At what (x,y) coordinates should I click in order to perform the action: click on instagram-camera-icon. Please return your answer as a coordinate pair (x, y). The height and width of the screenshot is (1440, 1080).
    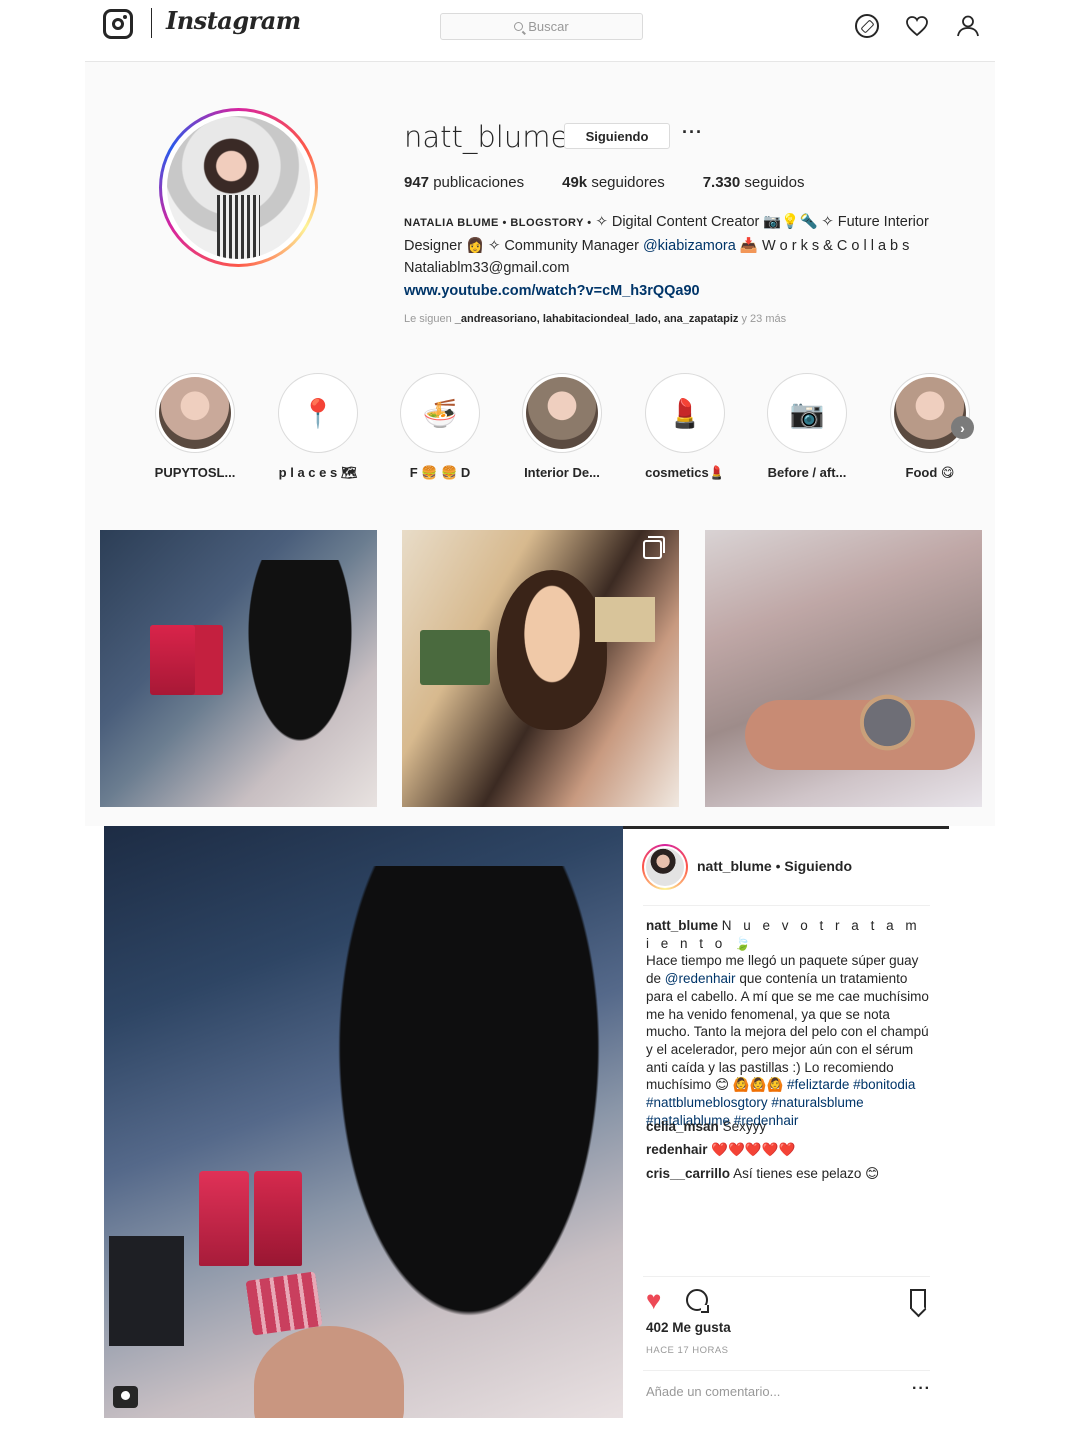
    Looking at the image, I should click on (118, 24).